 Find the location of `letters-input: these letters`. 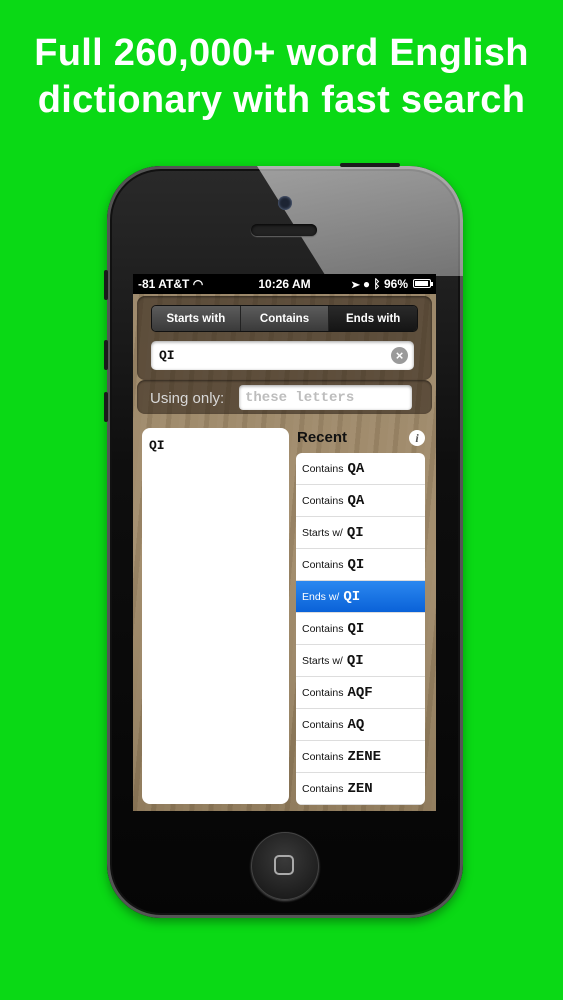

letters-input: these letters is located at coordinates (299, 398).